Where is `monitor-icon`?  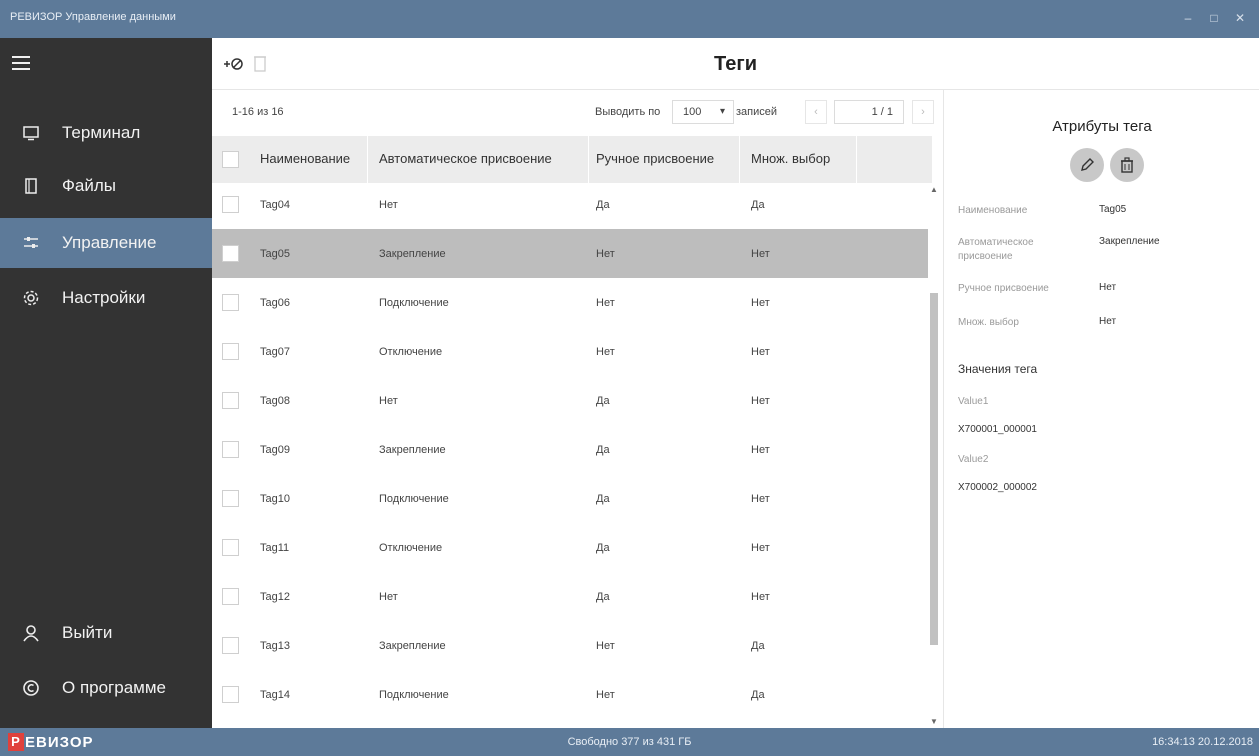
monitor-icon is located at coordinates (31, 133).